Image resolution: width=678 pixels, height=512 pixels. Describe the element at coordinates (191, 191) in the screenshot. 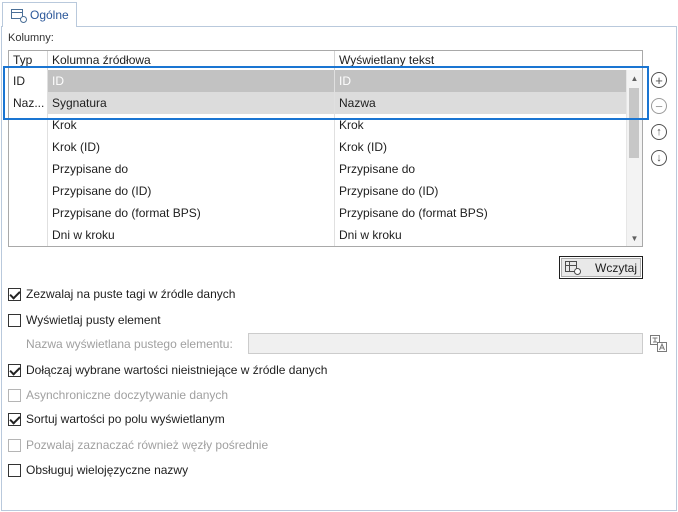

I see `cell-source: Przypisane do (ID)` at that location.